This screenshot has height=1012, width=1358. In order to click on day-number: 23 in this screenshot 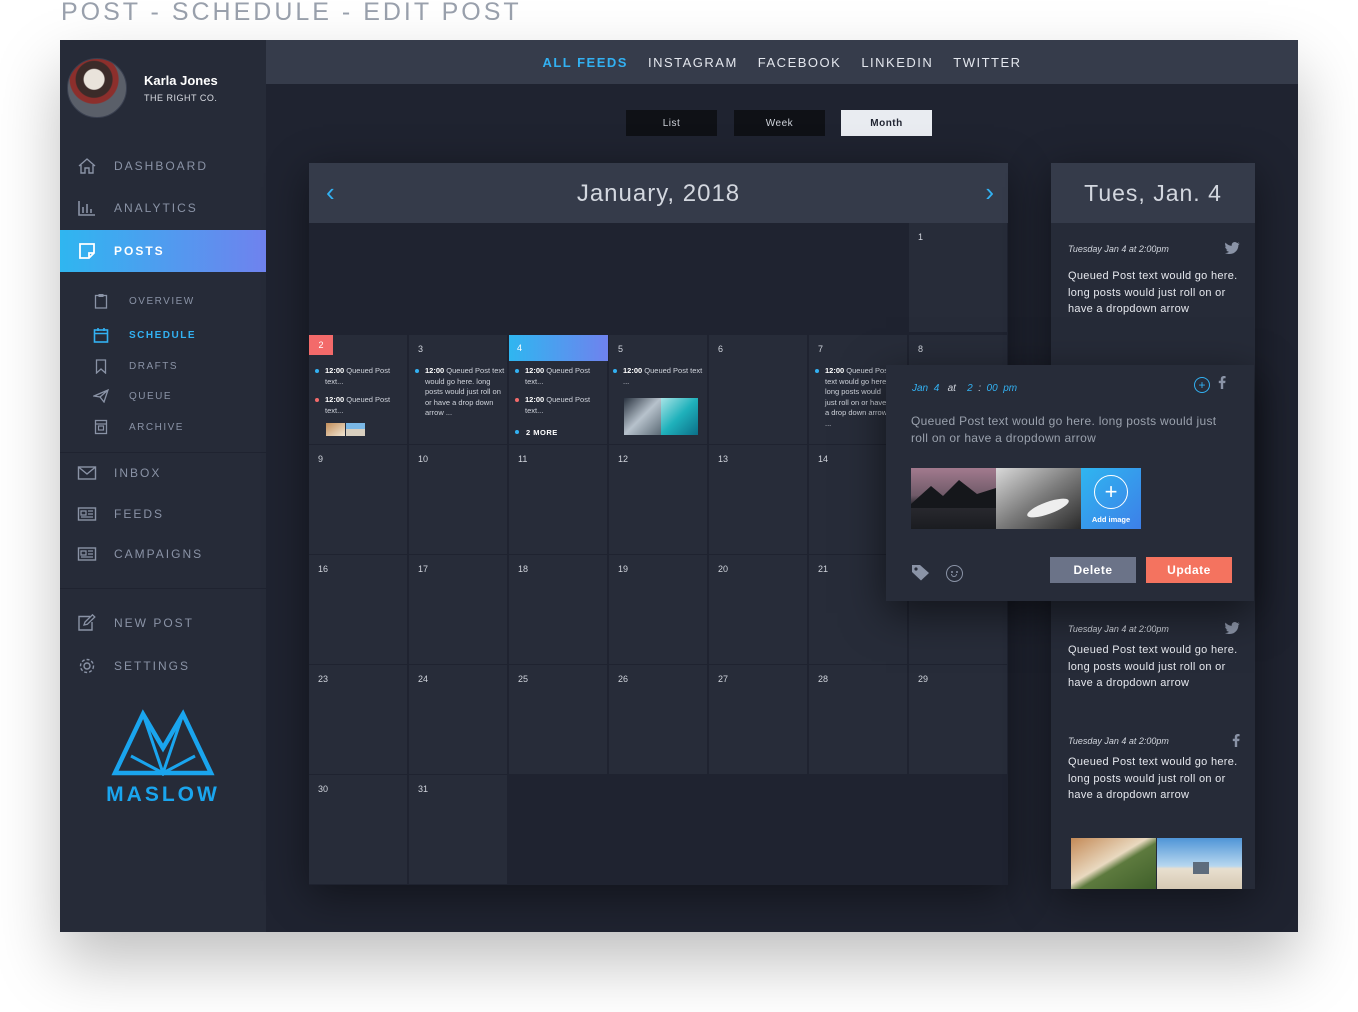, I will do `click(323, 679)`.